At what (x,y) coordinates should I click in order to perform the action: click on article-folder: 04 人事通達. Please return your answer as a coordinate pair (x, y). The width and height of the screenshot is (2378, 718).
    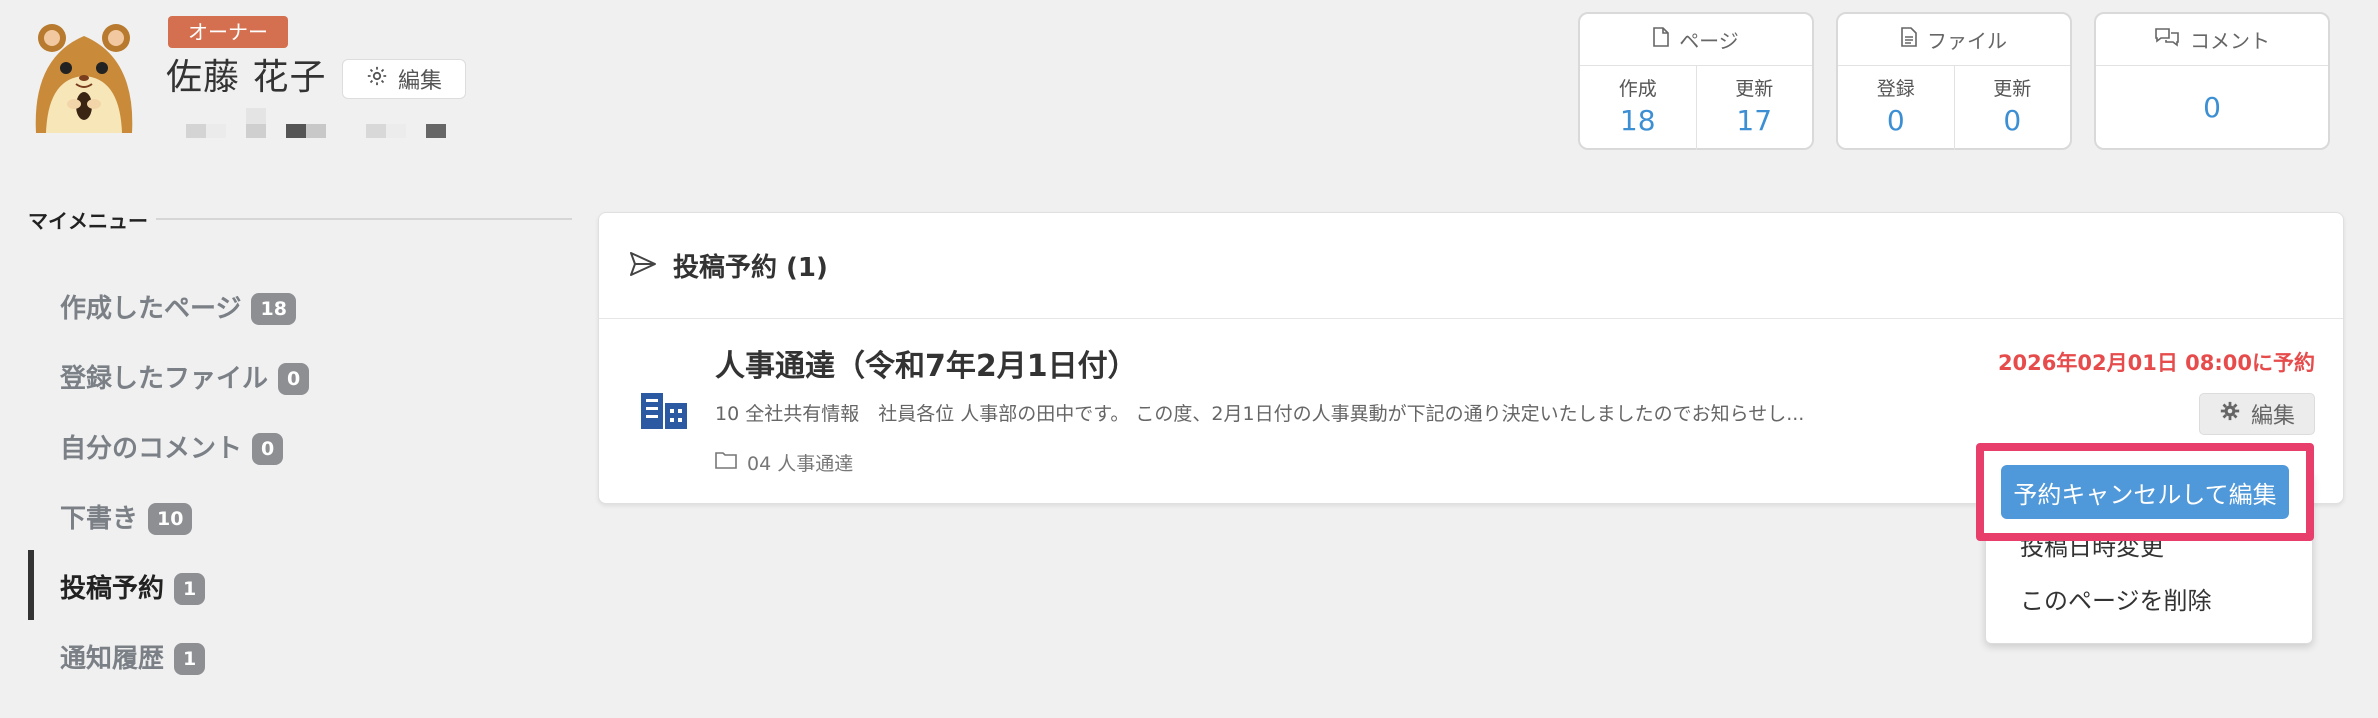
    Looking at the image, I should click on (784, 462).